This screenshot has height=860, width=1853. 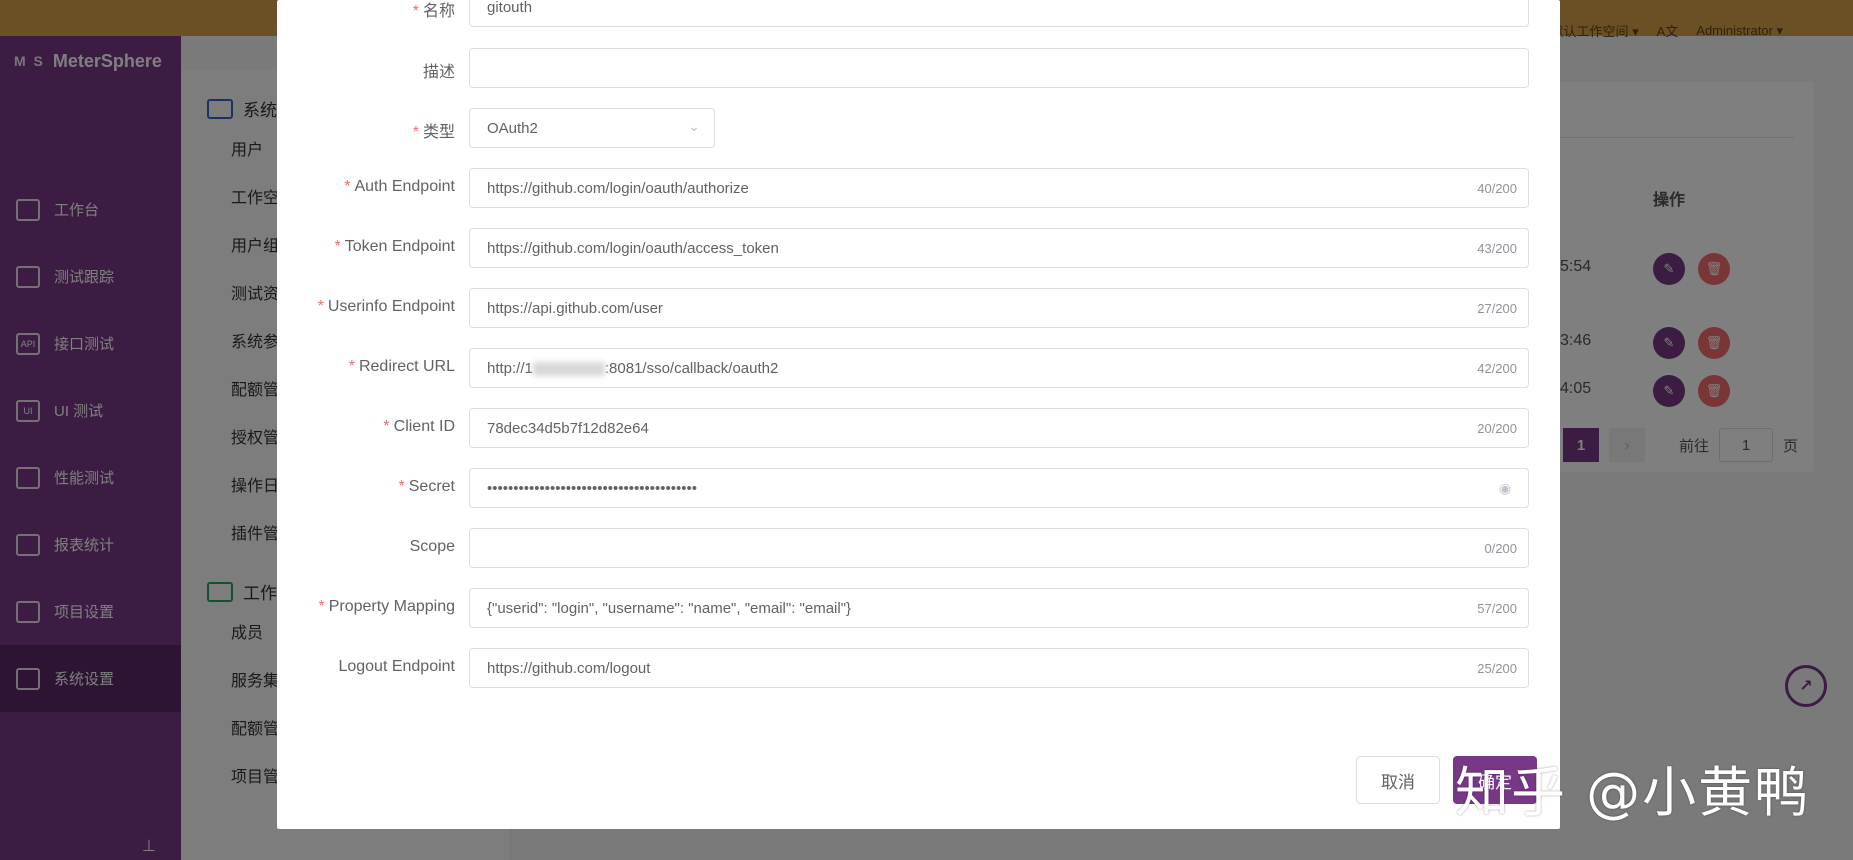 What do you see at coordinates (438, 72) in the screenshot?
I see `field-label: 描述` at bounding box center [438, 72].